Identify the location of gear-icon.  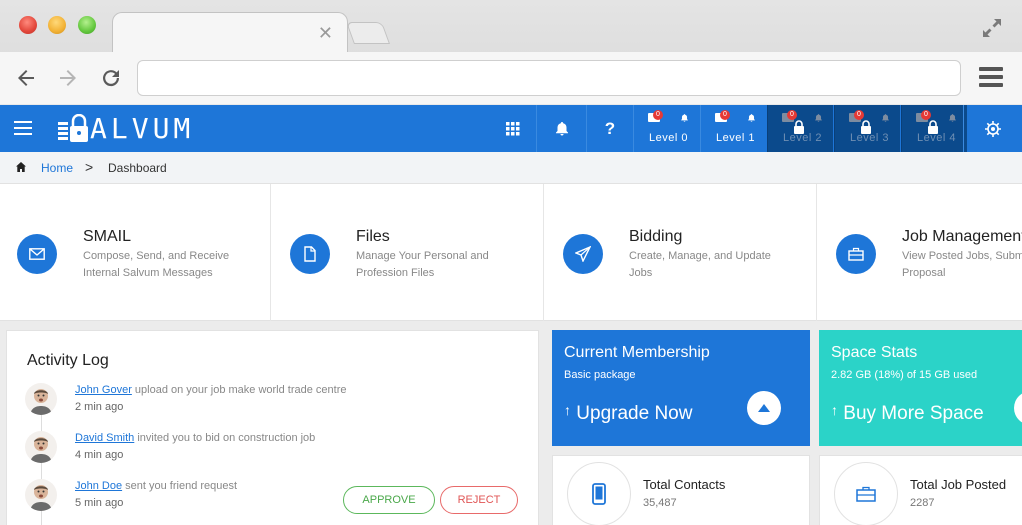
(993, 128).